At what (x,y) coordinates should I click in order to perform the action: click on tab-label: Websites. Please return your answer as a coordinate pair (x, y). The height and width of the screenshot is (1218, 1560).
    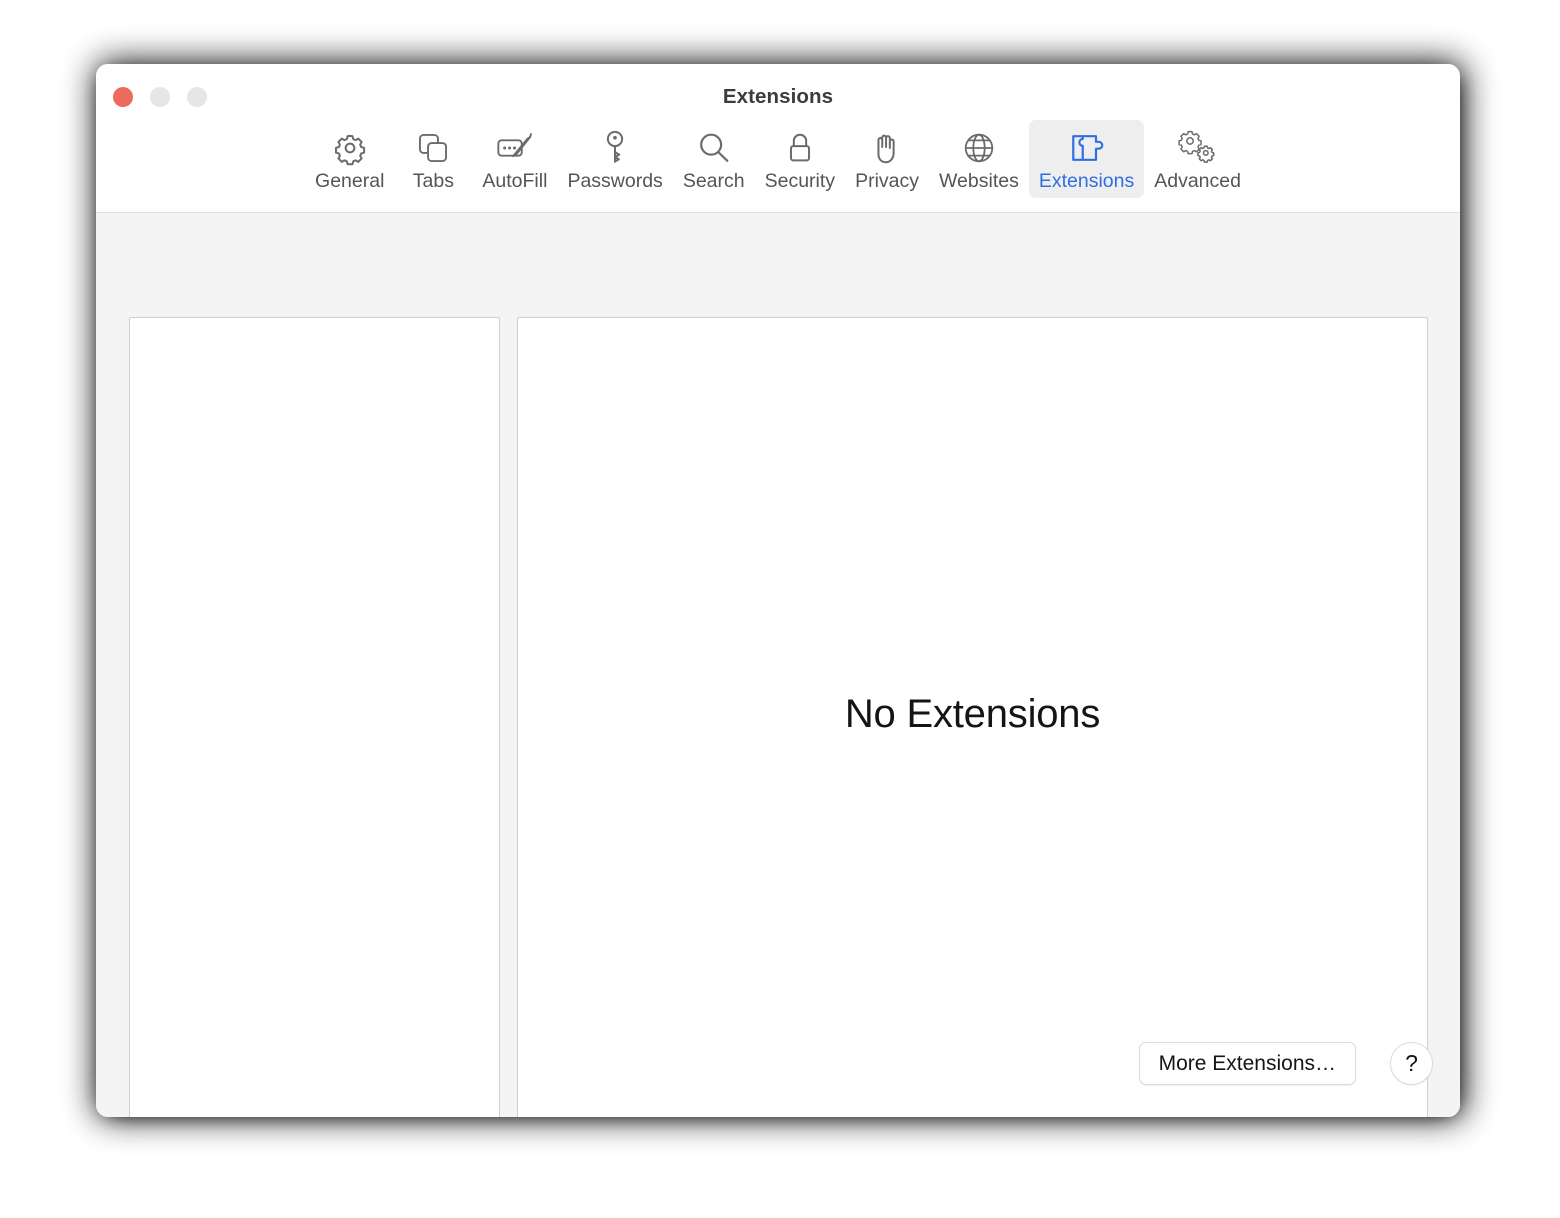
    Looking at the image, I should click on (979, 181).